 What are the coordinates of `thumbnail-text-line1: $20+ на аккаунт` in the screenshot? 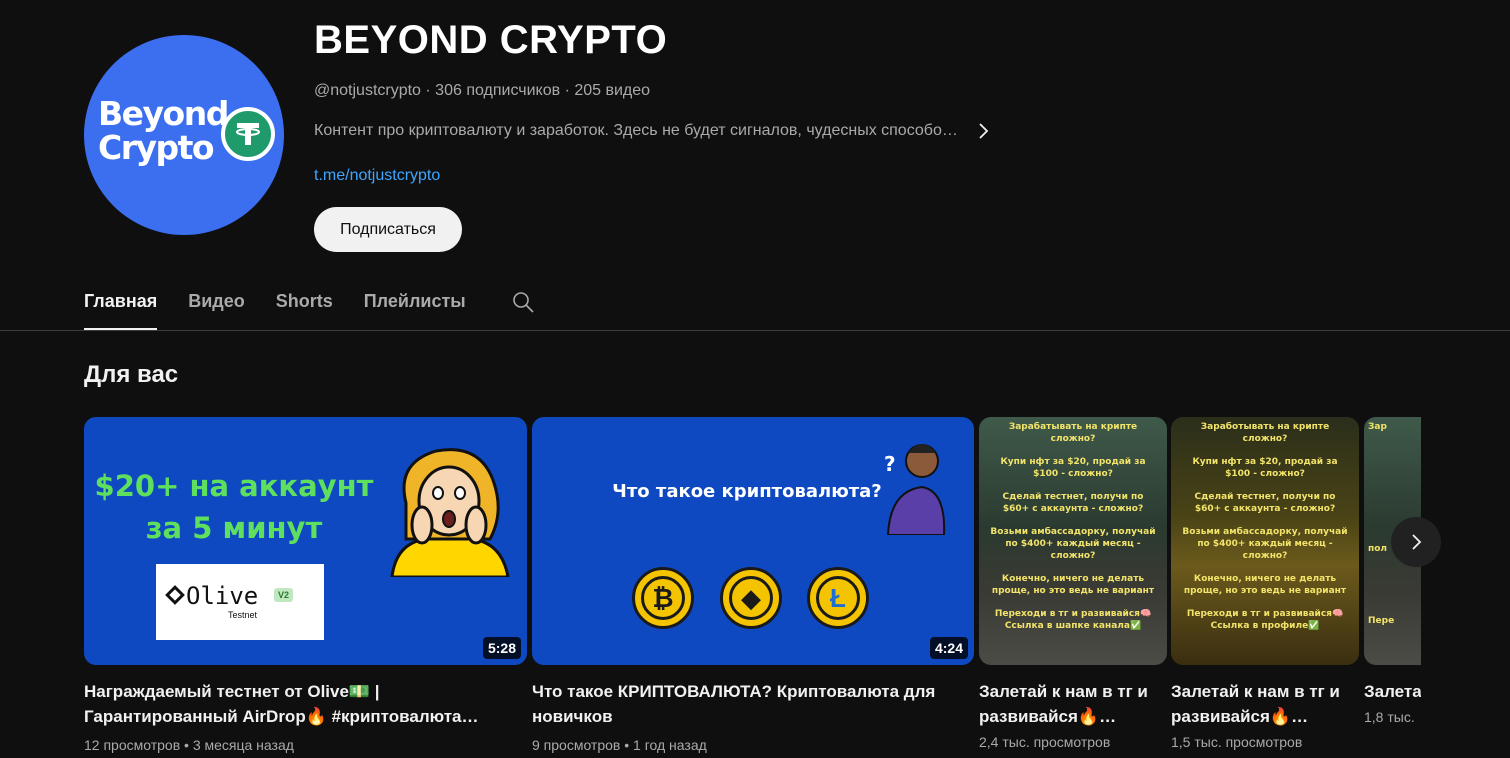 It's located at (234, 486).